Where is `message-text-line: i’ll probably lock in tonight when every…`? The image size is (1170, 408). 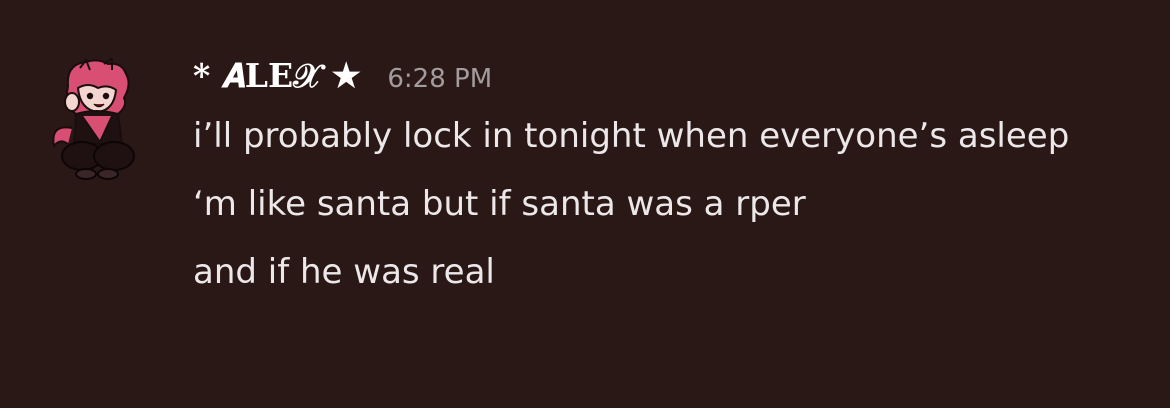
message-text-line: i’ll probably lock in tonight when every… is located at coordinates (631, 136).